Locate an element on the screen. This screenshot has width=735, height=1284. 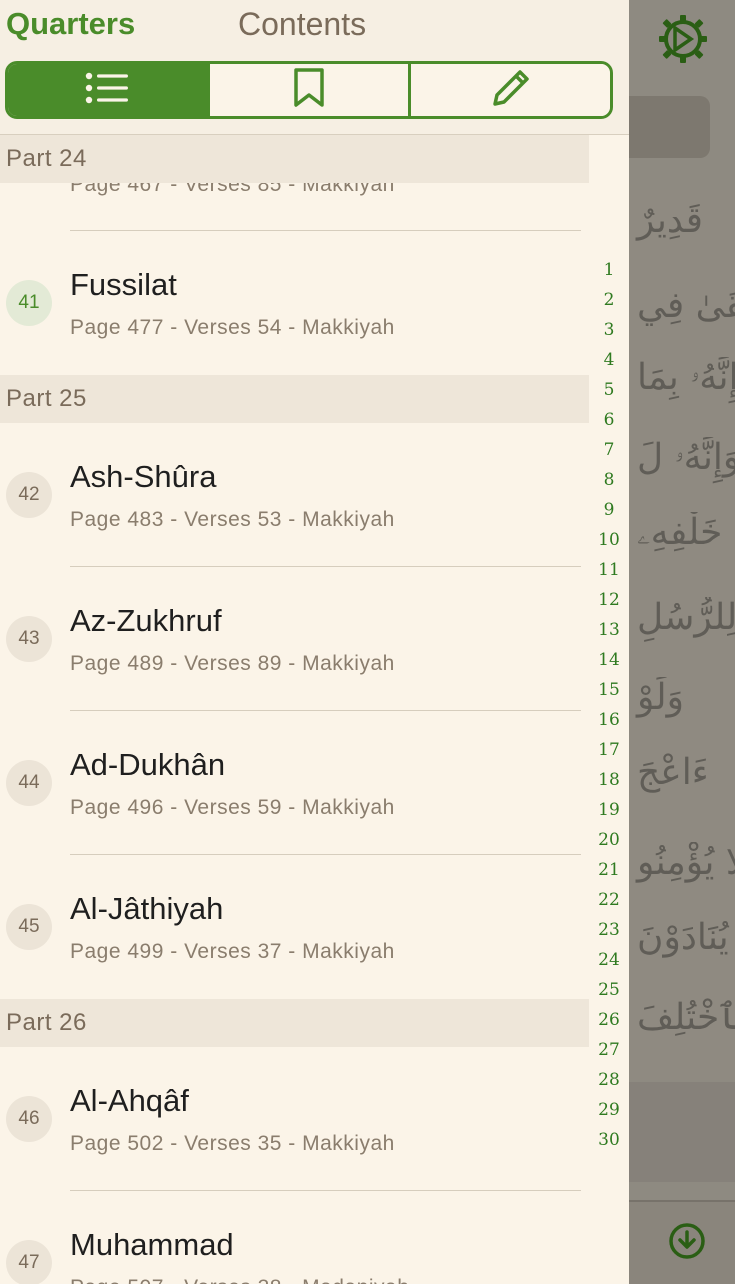
index-item: 13 is located at coordinates (609, 630).